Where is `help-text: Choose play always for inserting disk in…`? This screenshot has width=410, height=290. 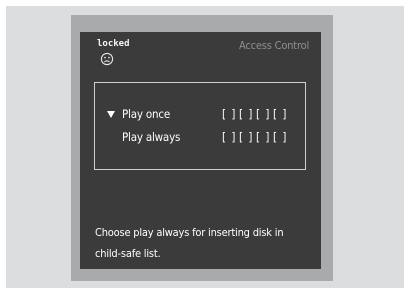 help-text: Choose play always for inserting disk in… is located at coordinates (205, 243).